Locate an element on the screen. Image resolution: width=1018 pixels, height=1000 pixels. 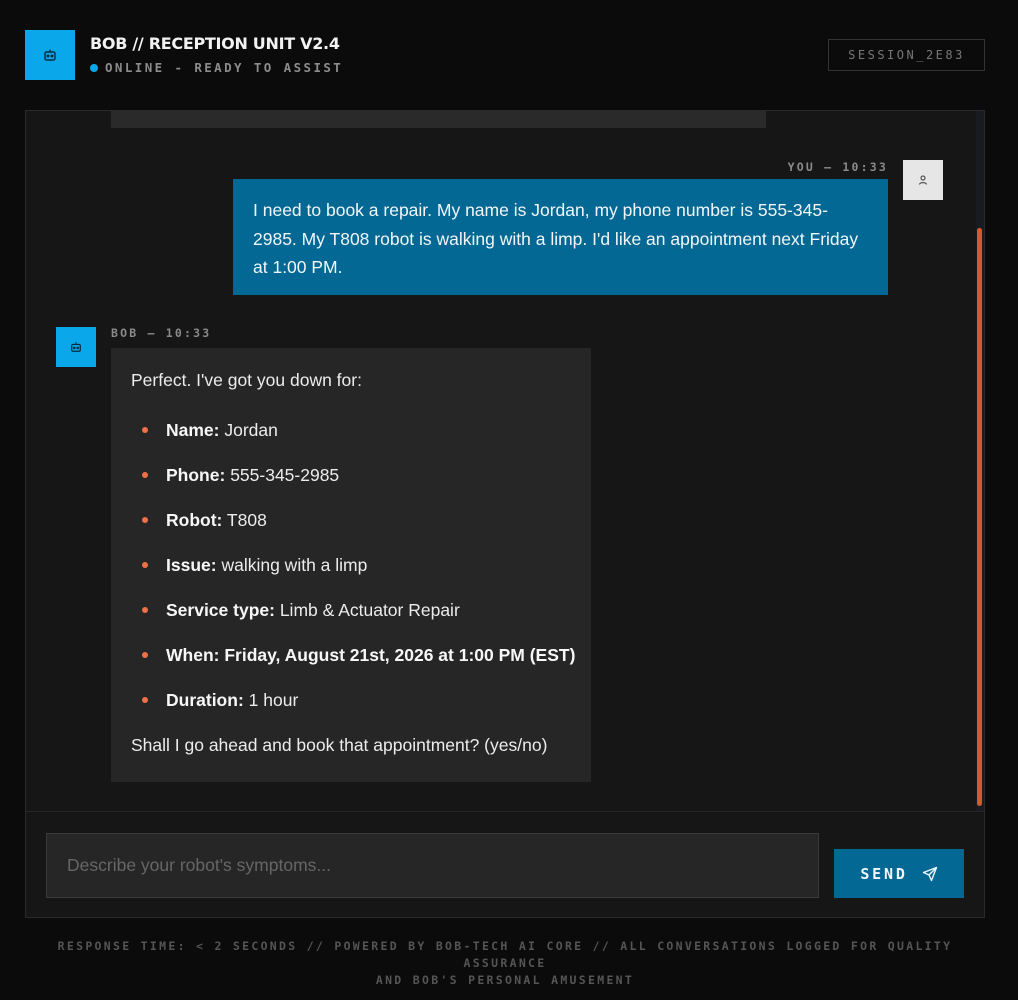
detail-issue: Issue: walking with a limp is located at coordinates (351, 565).